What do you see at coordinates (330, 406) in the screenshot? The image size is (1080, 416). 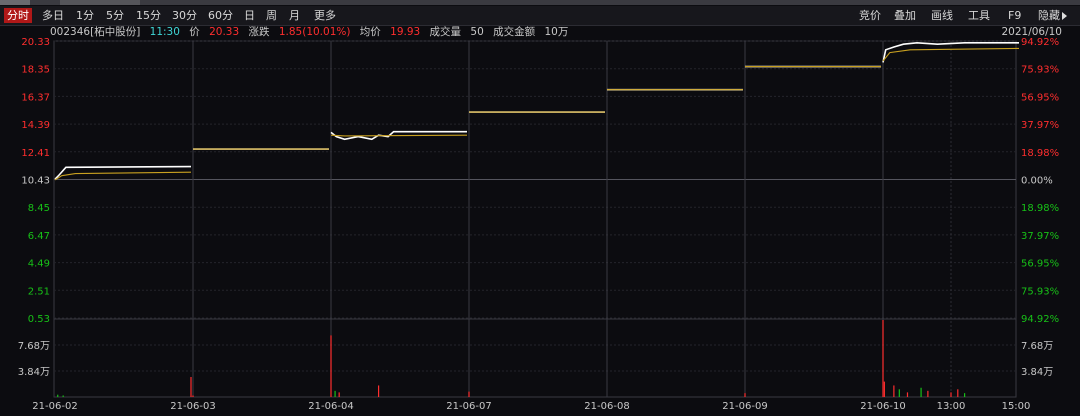 I see `day-label: 21-06-04` at bounding box center [330, 406].